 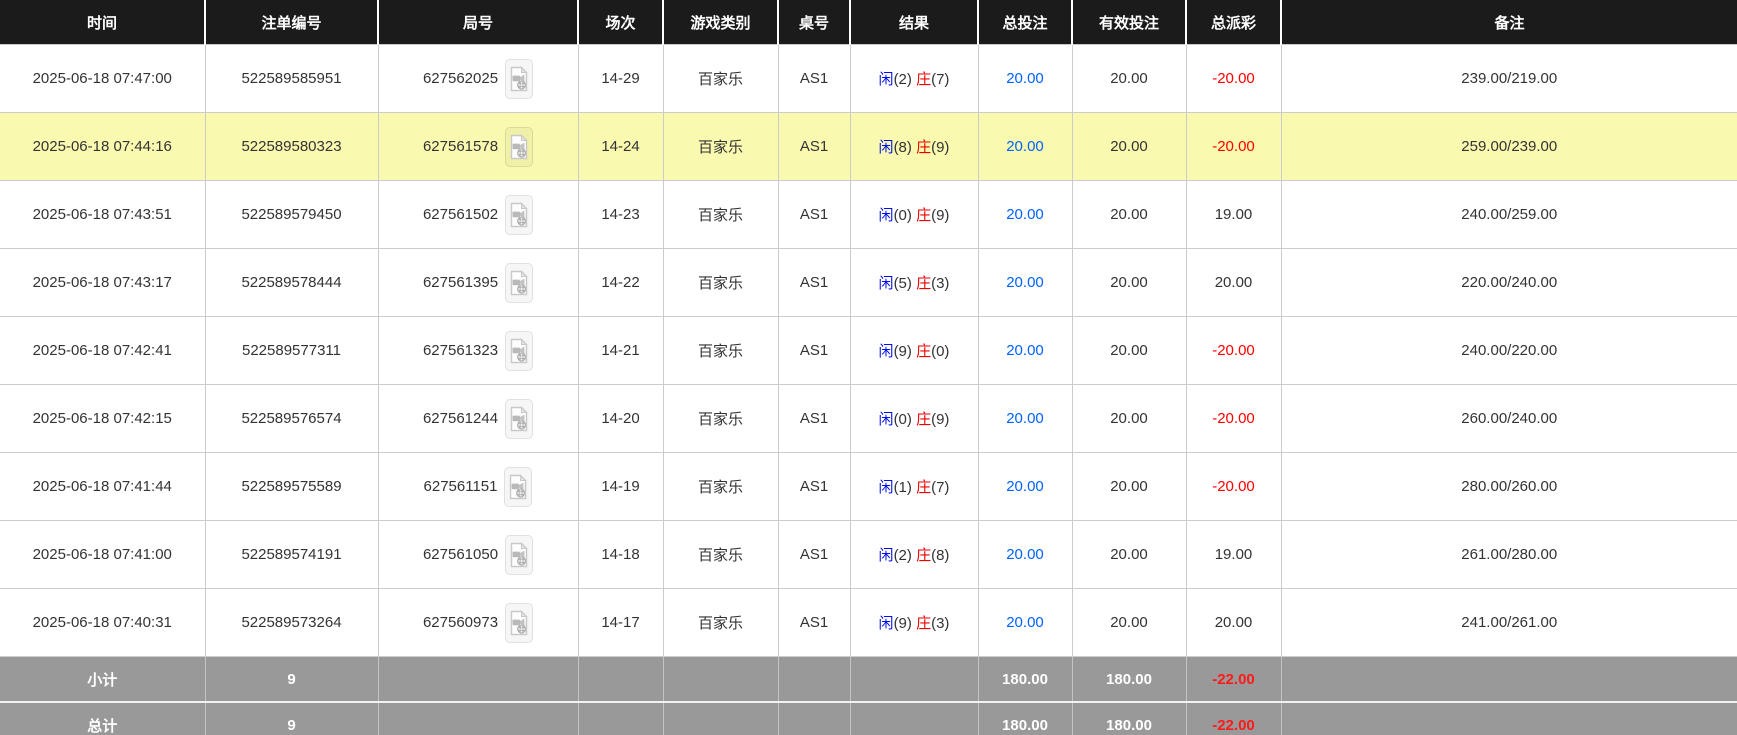 What do you see at coordinates (621, 282) in the screenshot?
I see `cell-session: 14-22` at bounding box center [621, 282].